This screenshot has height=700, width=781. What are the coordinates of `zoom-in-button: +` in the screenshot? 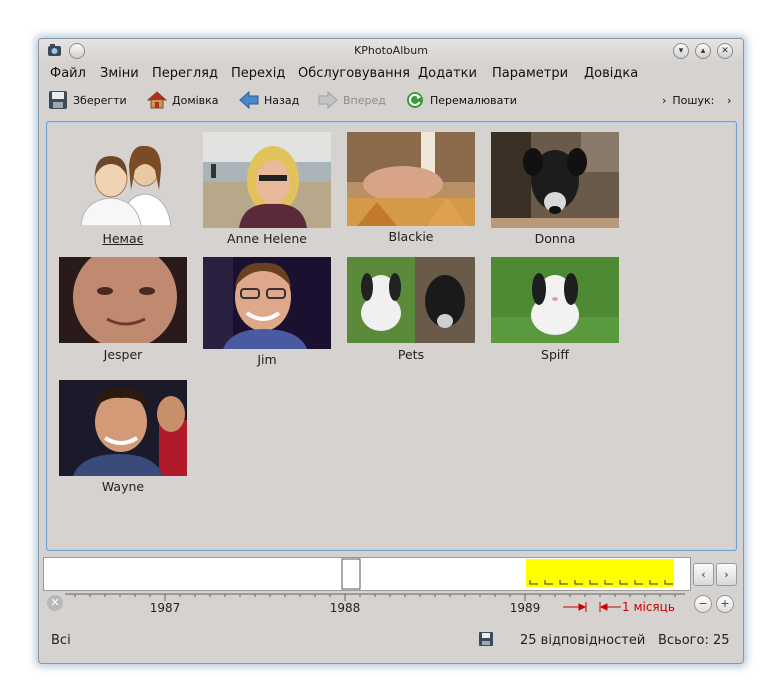 It's located at (725, 604).